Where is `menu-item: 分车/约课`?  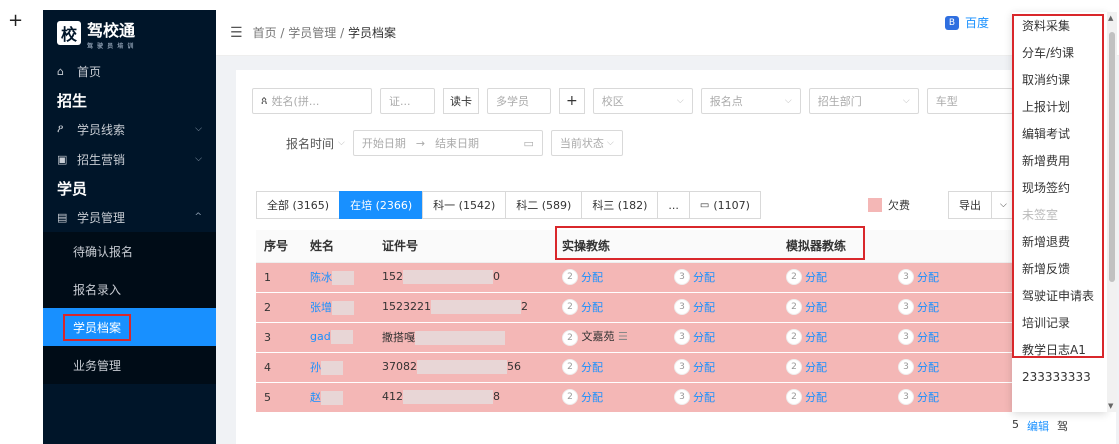
menu-item: 分车/约课 is located at coordinates (1059, 52).